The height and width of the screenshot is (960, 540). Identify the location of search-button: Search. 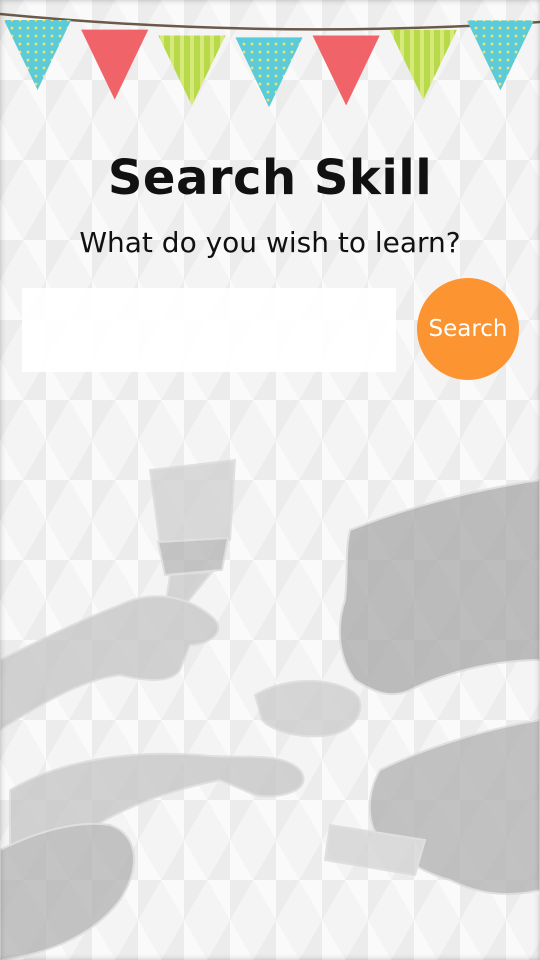
(468, 329).